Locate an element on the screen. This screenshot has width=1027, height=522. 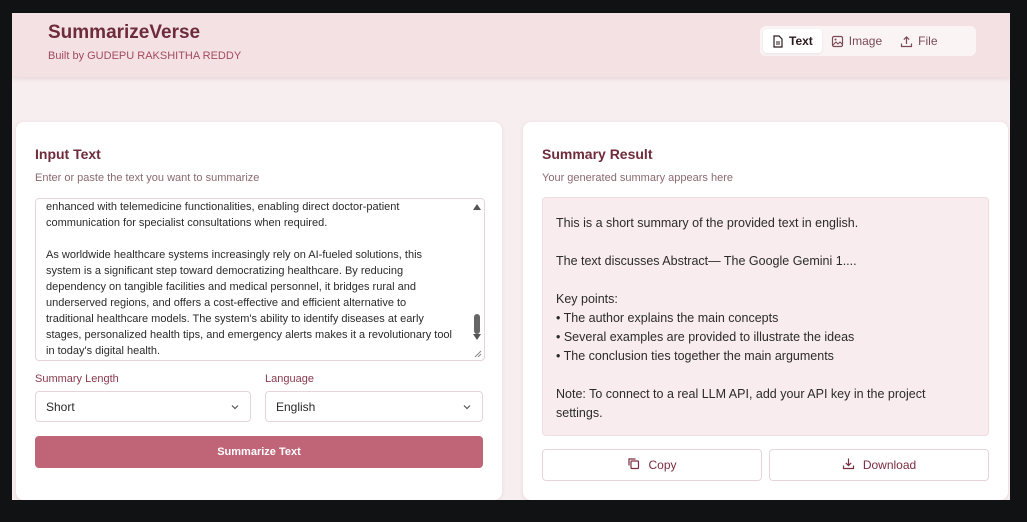
result-card-title: Summary Result is located at coordinates (597, 154).